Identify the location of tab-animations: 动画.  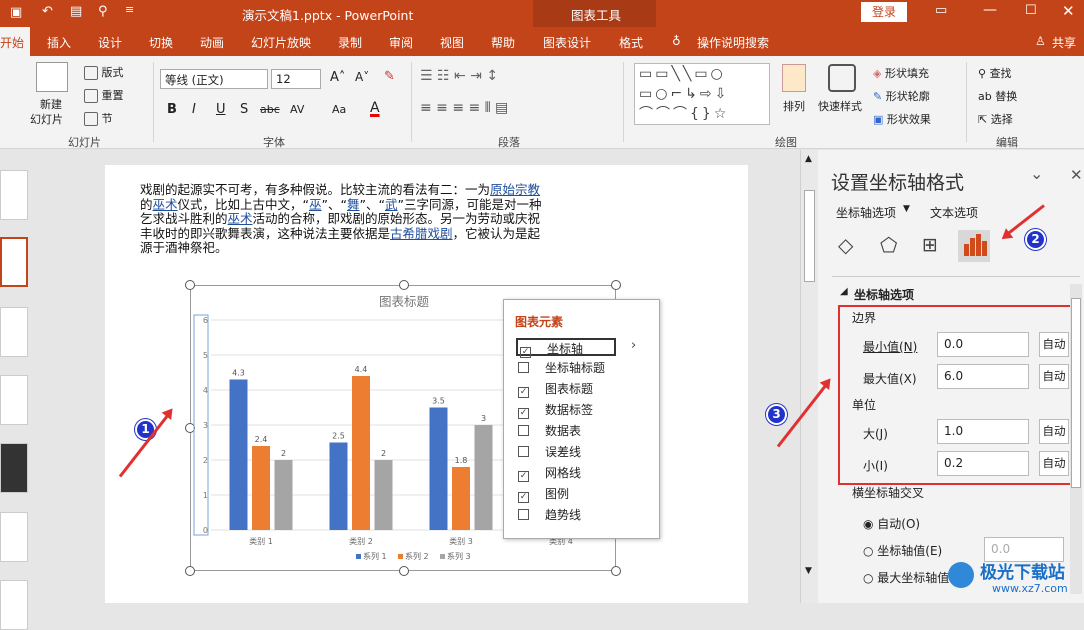
(212, 42).